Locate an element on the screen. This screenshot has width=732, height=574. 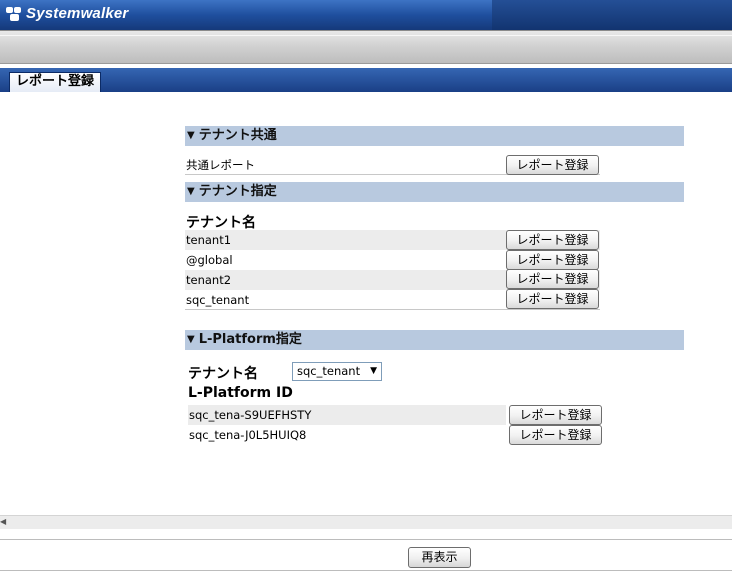
tenant-name-label: テナント名 is located at coordinates (223, 374).